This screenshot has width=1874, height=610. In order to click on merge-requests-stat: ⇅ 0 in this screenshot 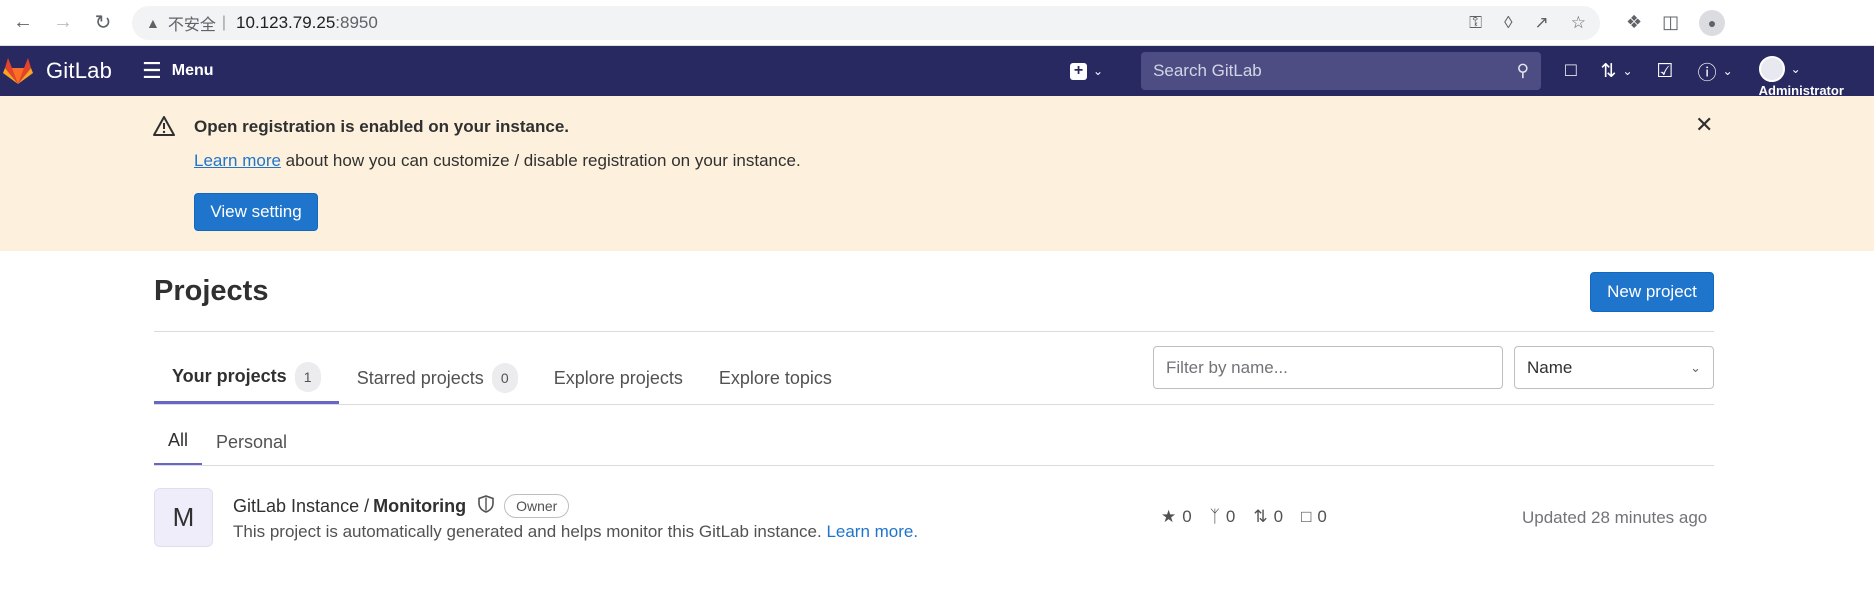, I will do `click(1268, 517)`.